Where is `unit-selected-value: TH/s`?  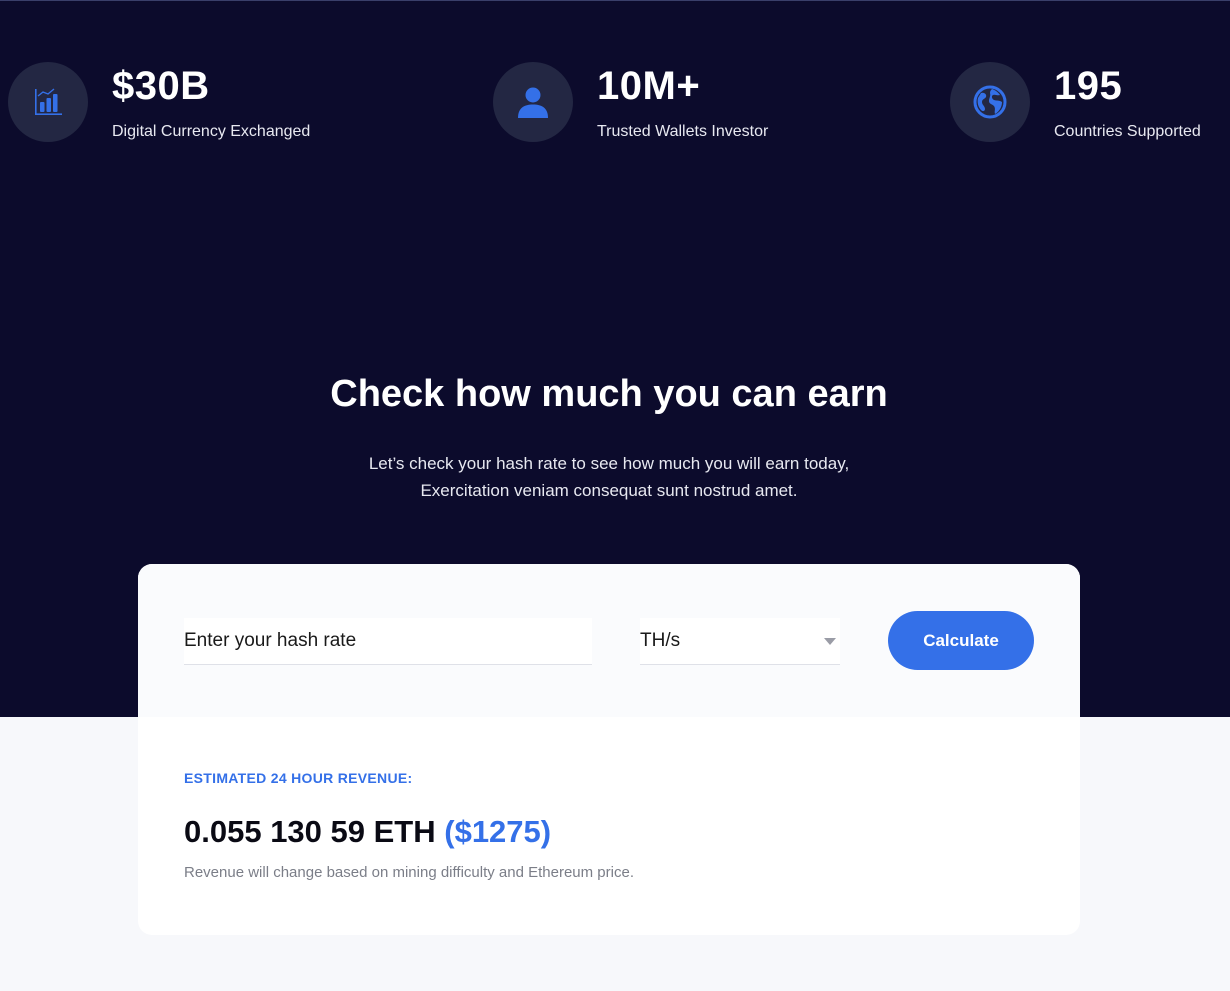 unit-selected-value: TH/s is located at coordinates (660, 640).